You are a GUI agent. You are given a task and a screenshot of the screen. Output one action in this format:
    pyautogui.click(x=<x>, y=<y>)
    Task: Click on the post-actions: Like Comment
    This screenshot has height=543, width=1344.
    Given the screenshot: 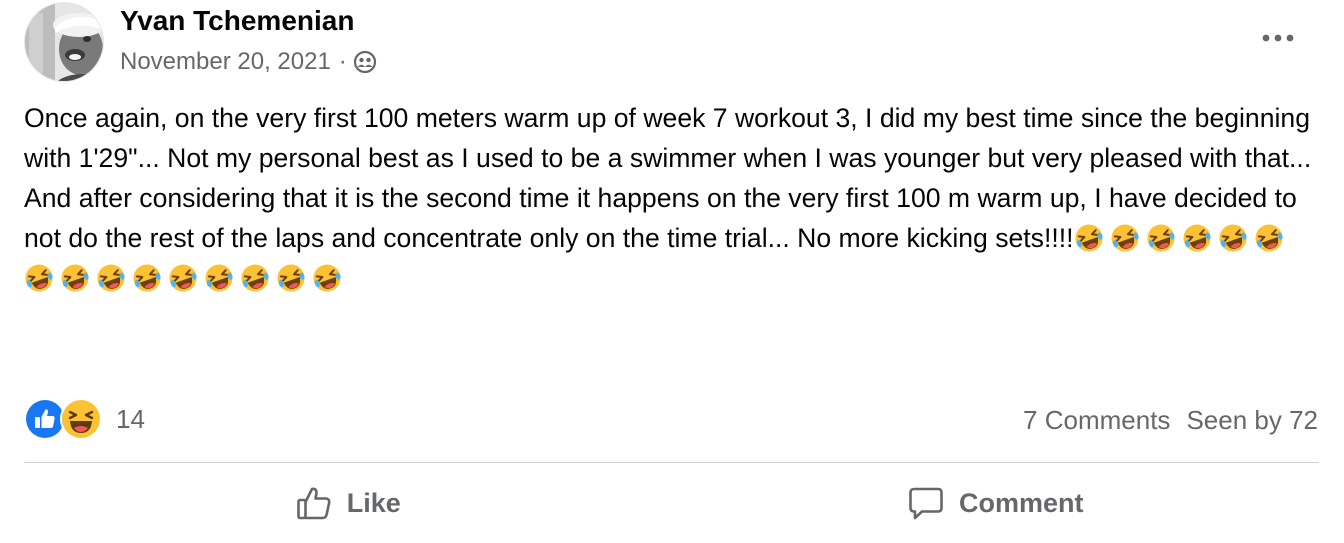 What is the action you would take?
    pyautogui.click(x=671, y=503)
    